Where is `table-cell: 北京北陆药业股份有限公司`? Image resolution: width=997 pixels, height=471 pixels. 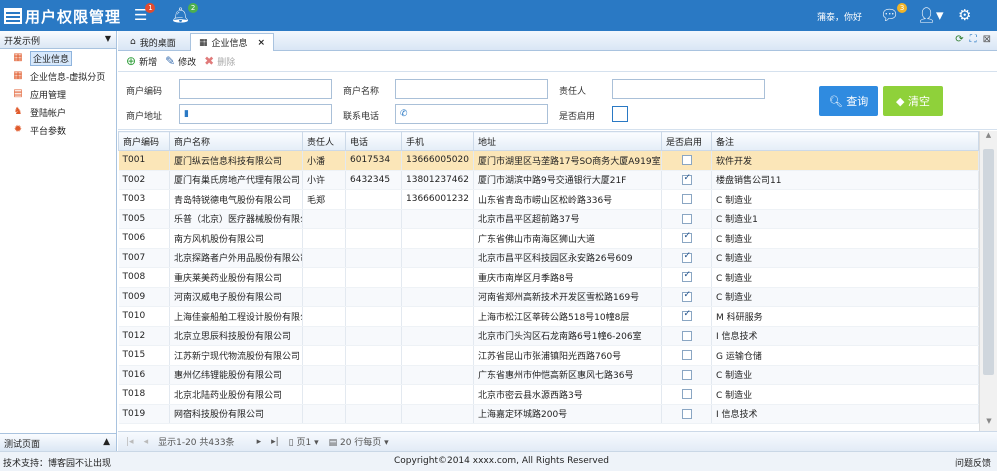
table-cell: 北京北陆药业股份有限公司 is located at coordinates (236, 394).